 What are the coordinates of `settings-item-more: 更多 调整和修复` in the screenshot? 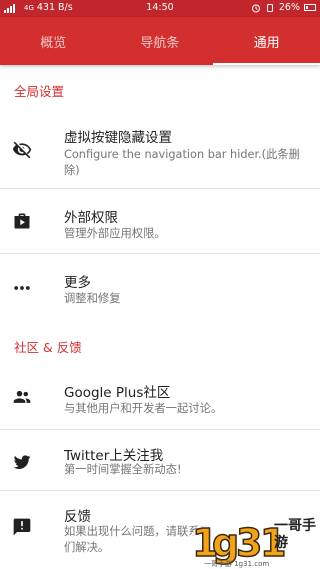 It's located at (160, 286).